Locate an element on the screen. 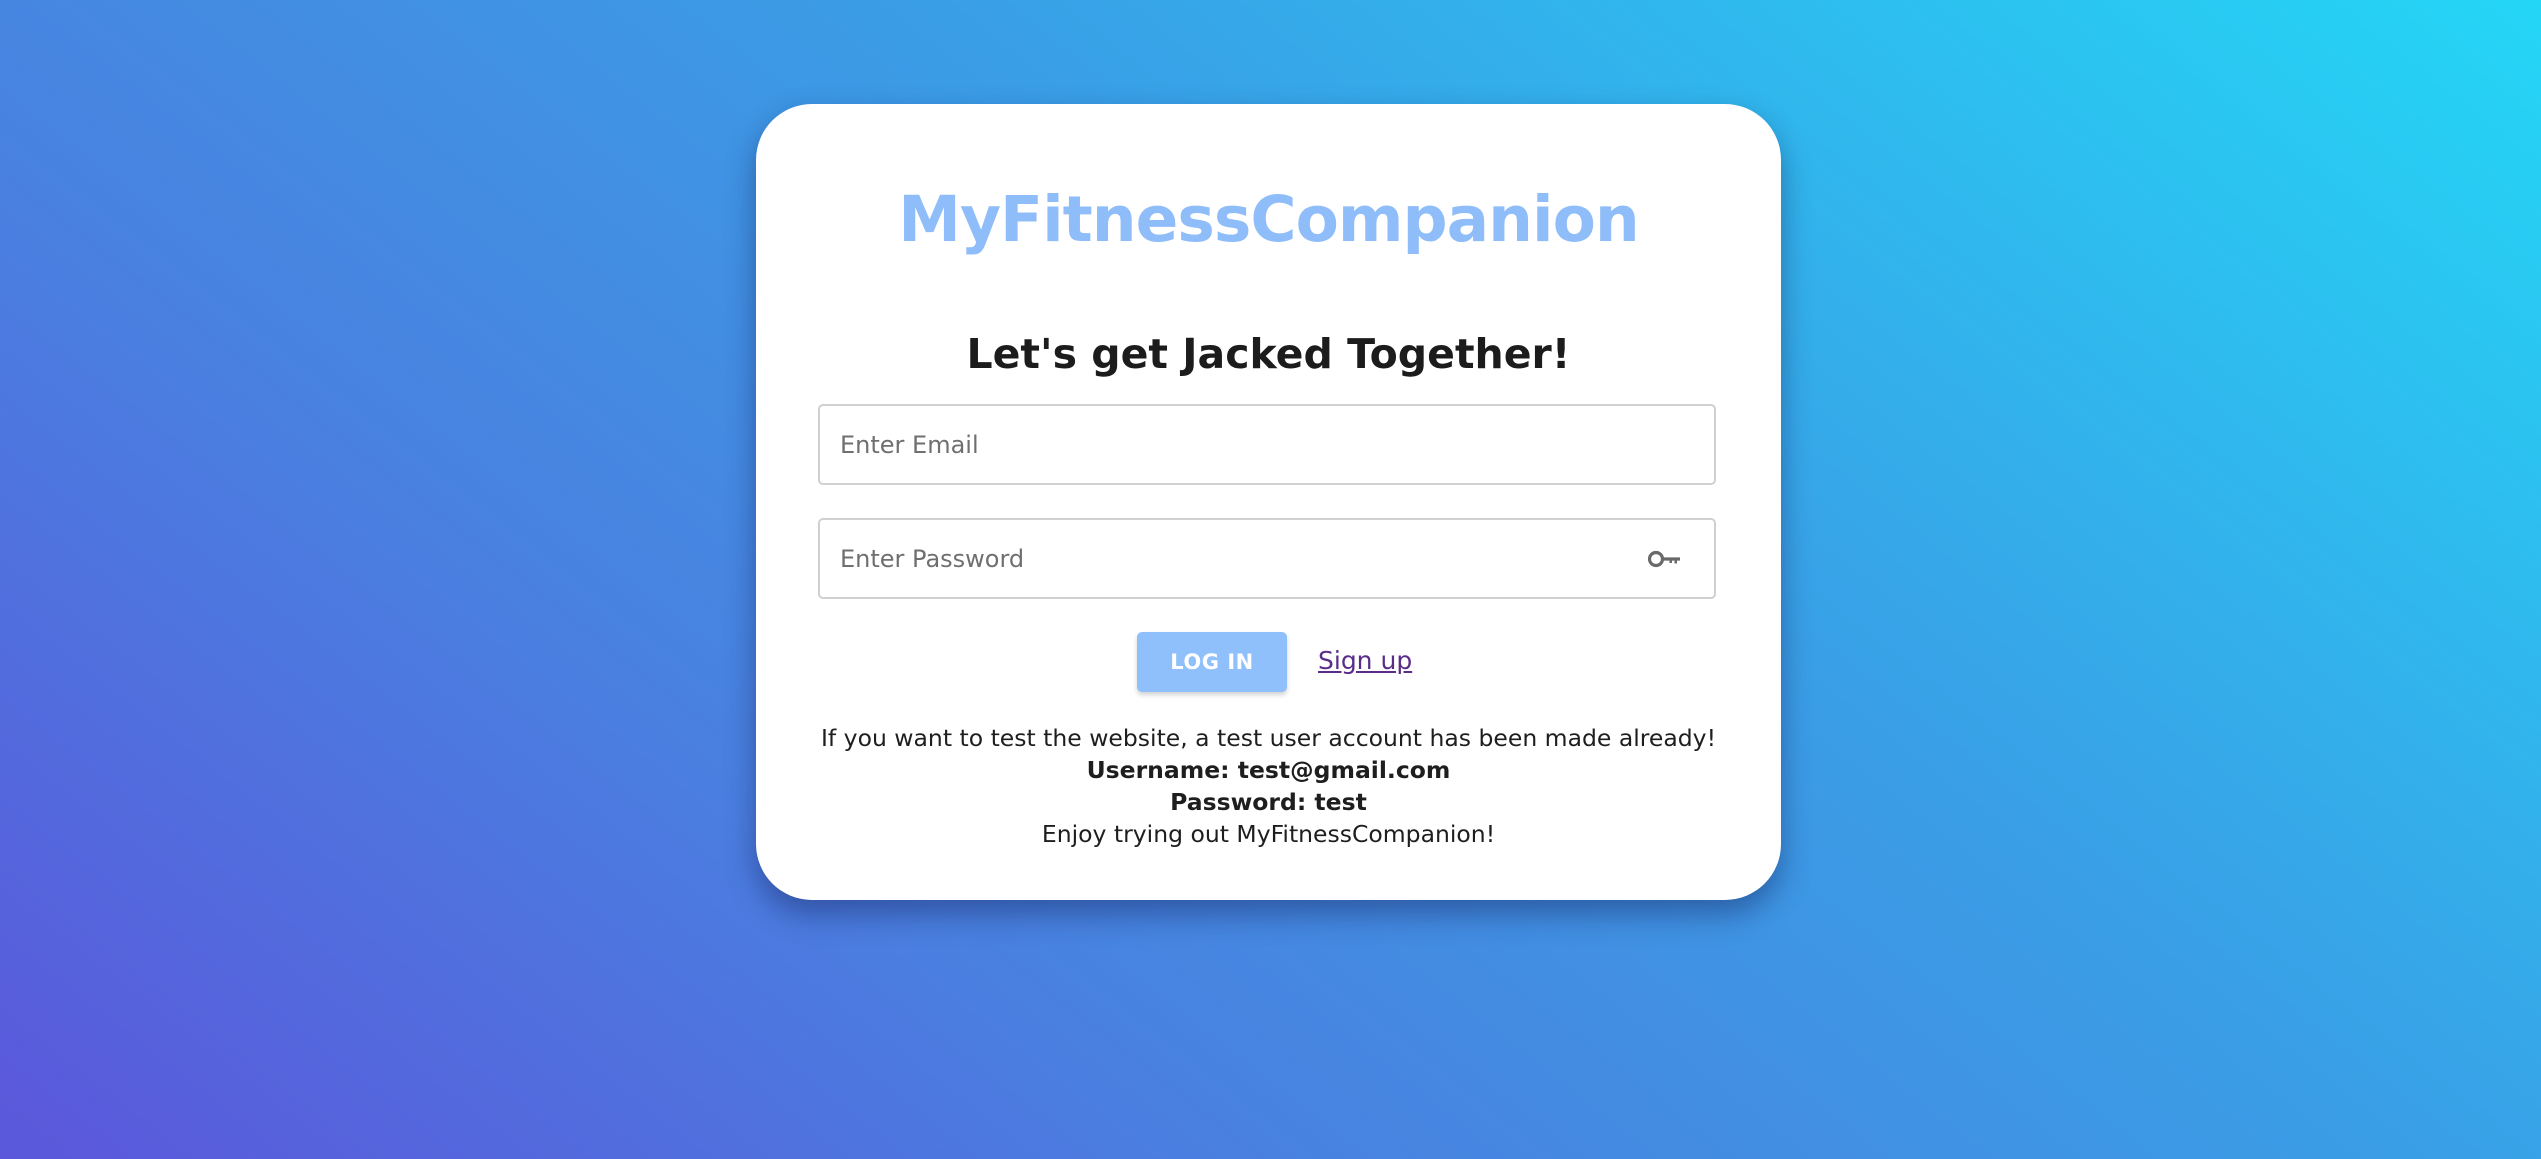 The height and width of the screenshot is (1159, 2541). password-field is located at coordinates (1267, 558).